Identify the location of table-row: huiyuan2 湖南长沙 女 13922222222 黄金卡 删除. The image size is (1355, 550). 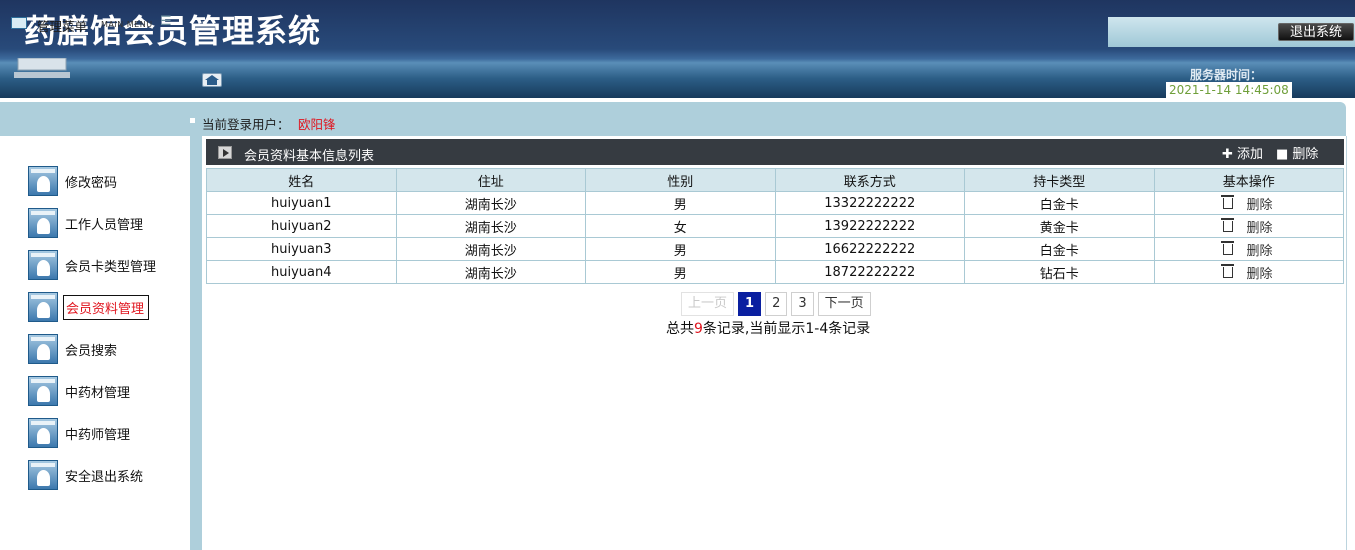
(775, 226).